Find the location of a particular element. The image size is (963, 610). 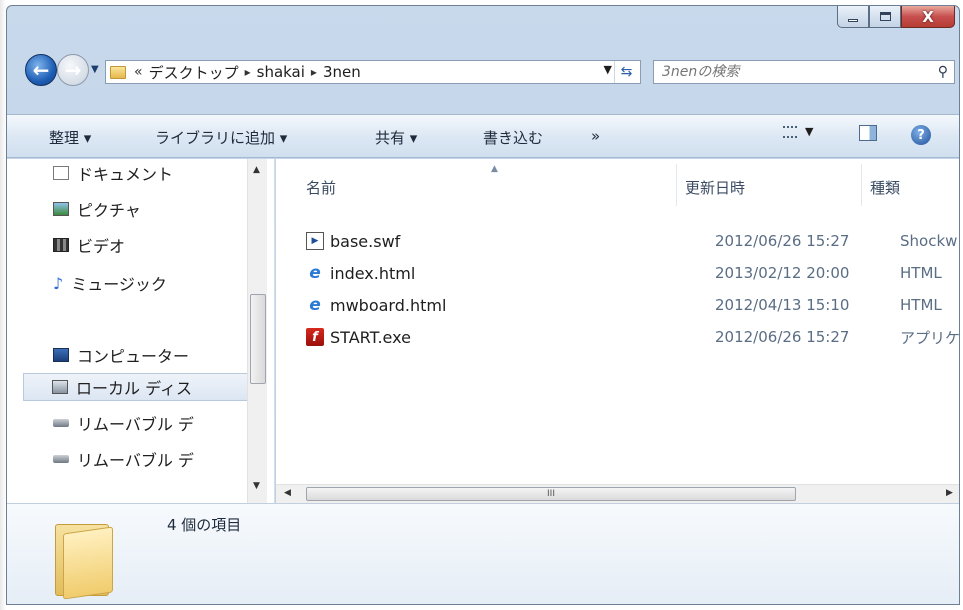

caption-buttons: X is located at coordinates (896, 17).